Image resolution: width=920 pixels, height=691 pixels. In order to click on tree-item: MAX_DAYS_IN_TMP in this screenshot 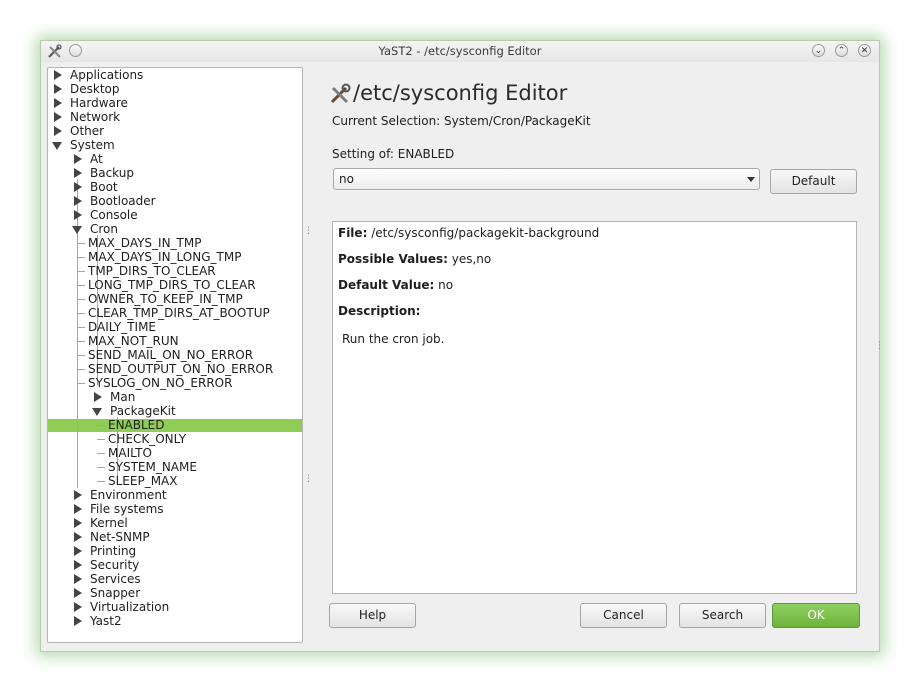, I will do `click(144, 243)`.